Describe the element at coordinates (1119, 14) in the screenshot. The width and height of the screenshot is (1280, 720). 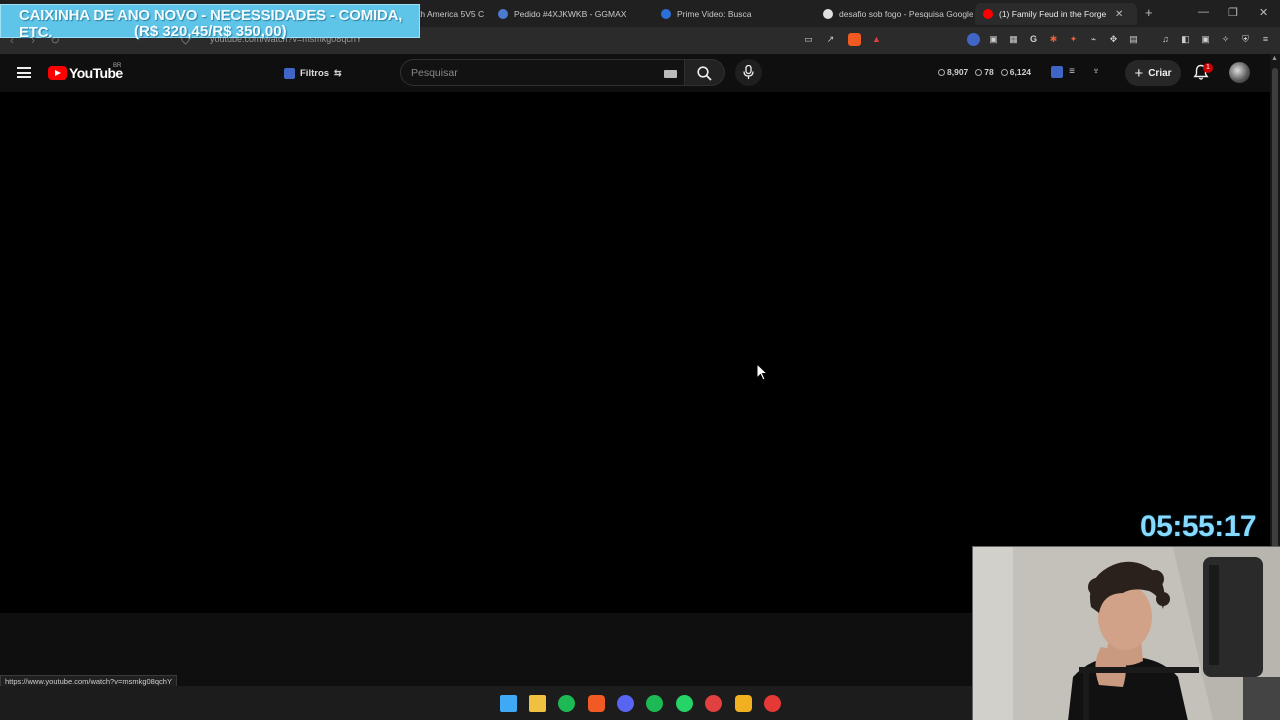
I see `close-tab-icon: ✕` at that location.